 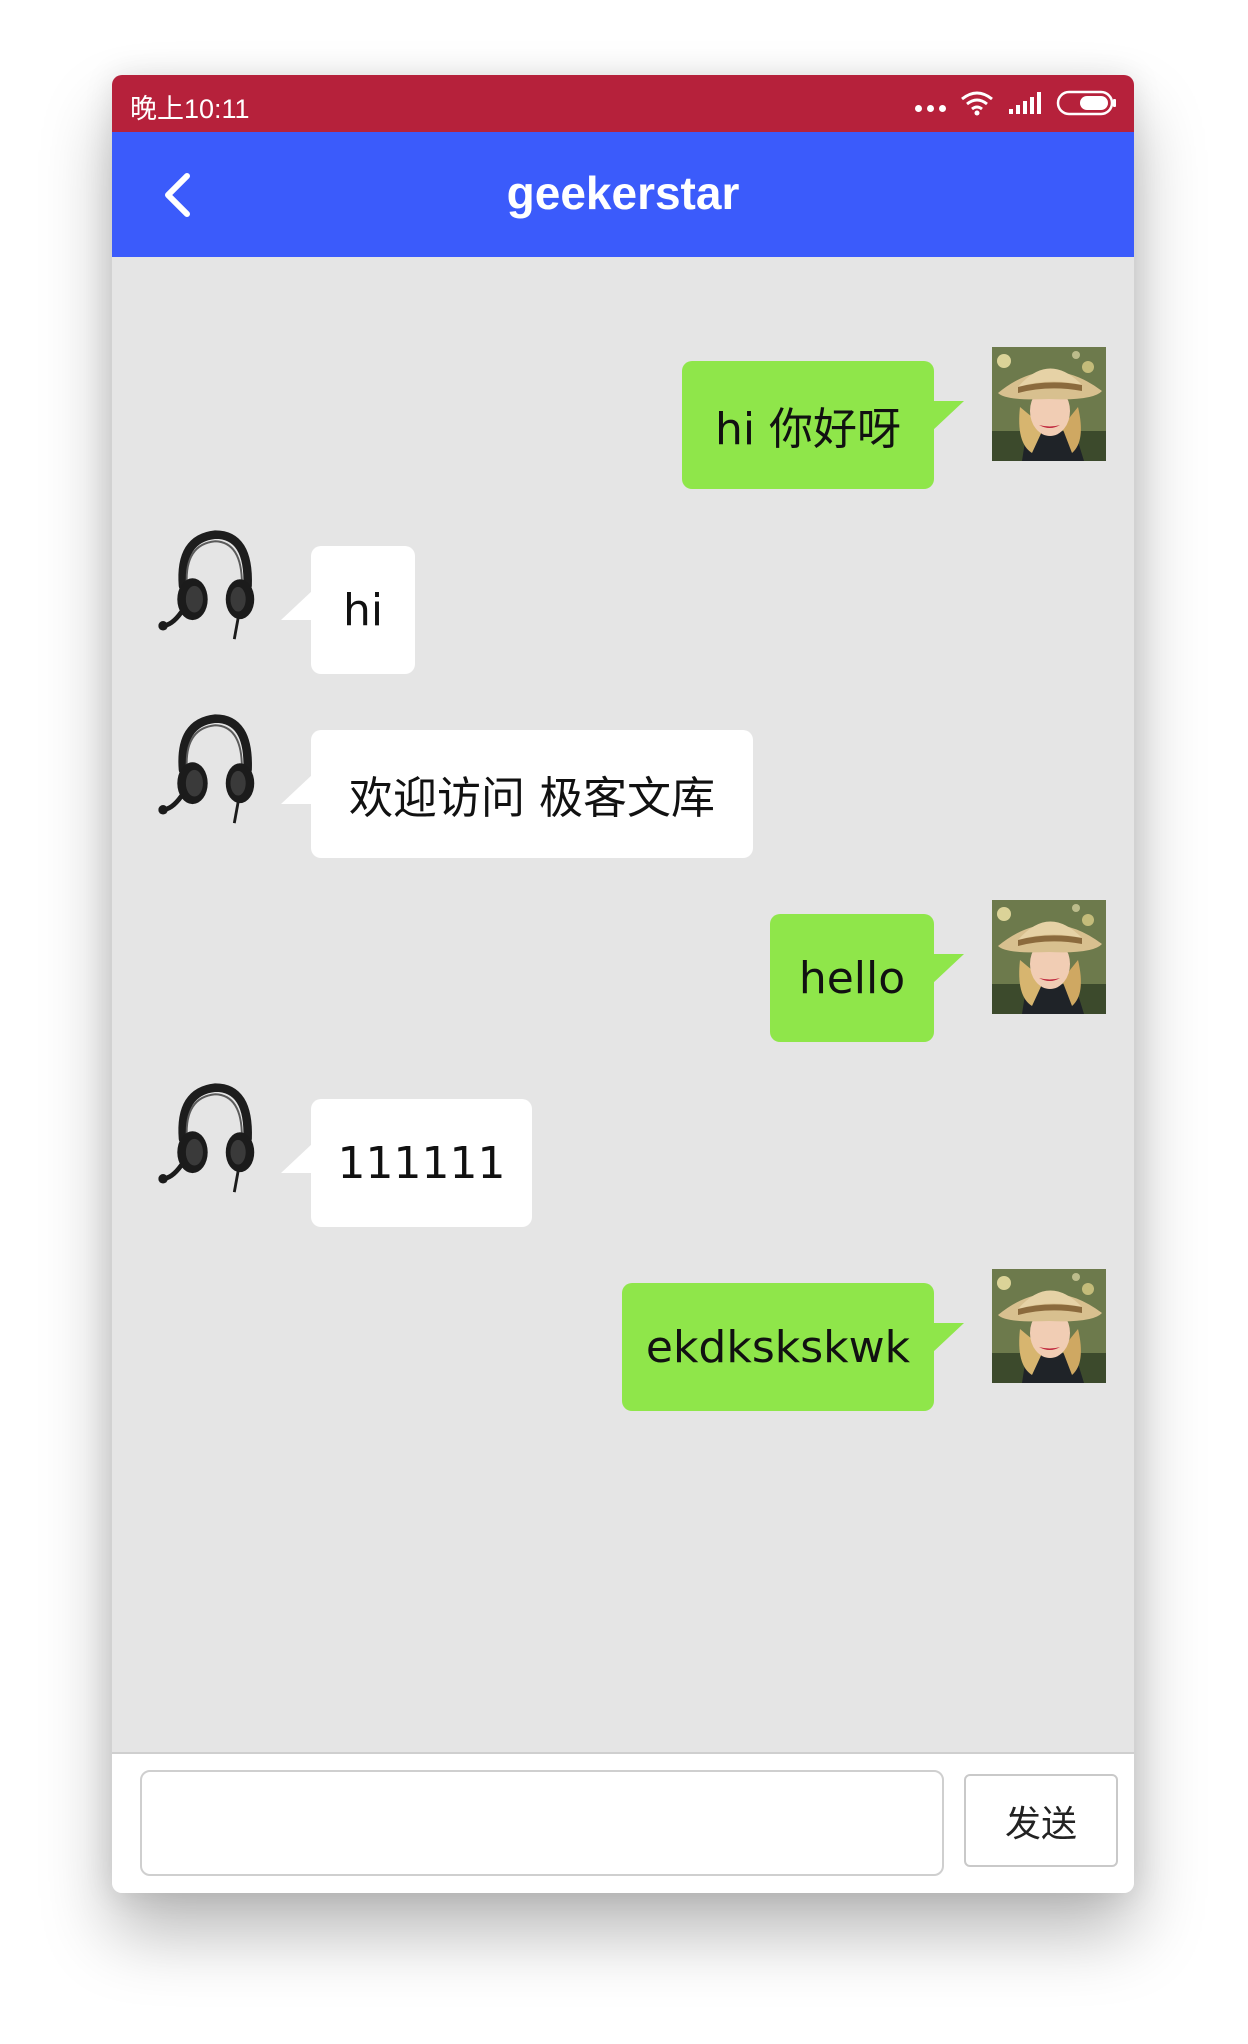 What do you see at coordinates (1025, 103) in the screenshot?
I see `signal-icon` at bounding box center [1025, 103].